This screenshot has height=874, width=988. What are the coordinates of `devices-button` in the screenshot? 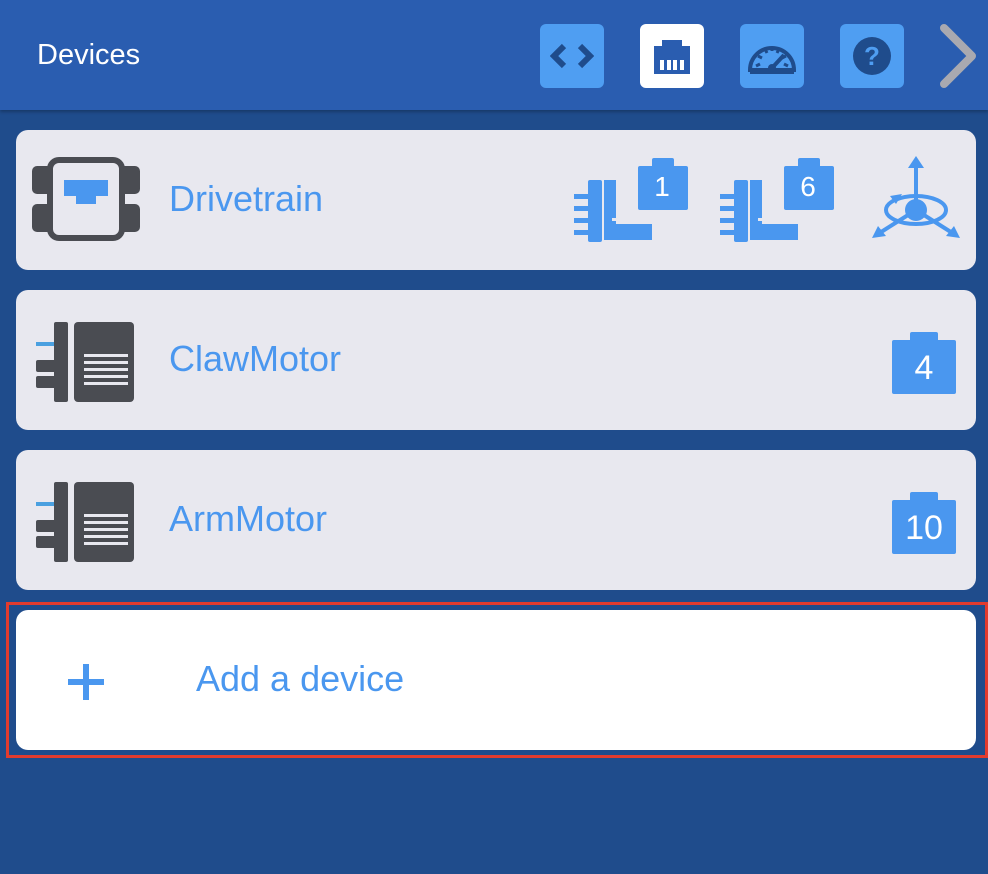 It's located at (672, 56).